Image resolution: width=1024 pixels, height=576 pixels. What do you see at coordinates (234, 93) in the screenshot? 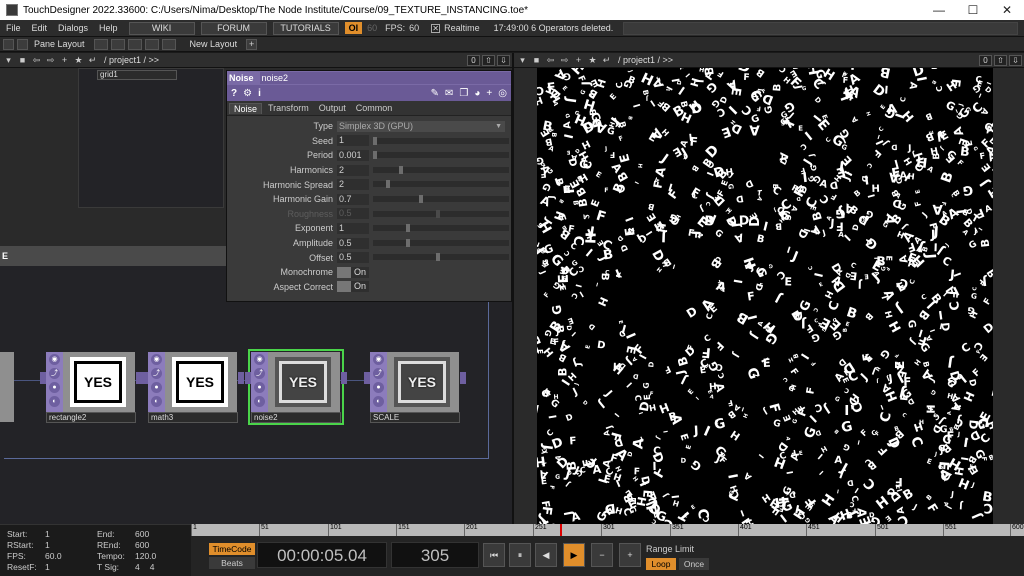
I see `help-icon: ?` at bounding box center [234, 93].